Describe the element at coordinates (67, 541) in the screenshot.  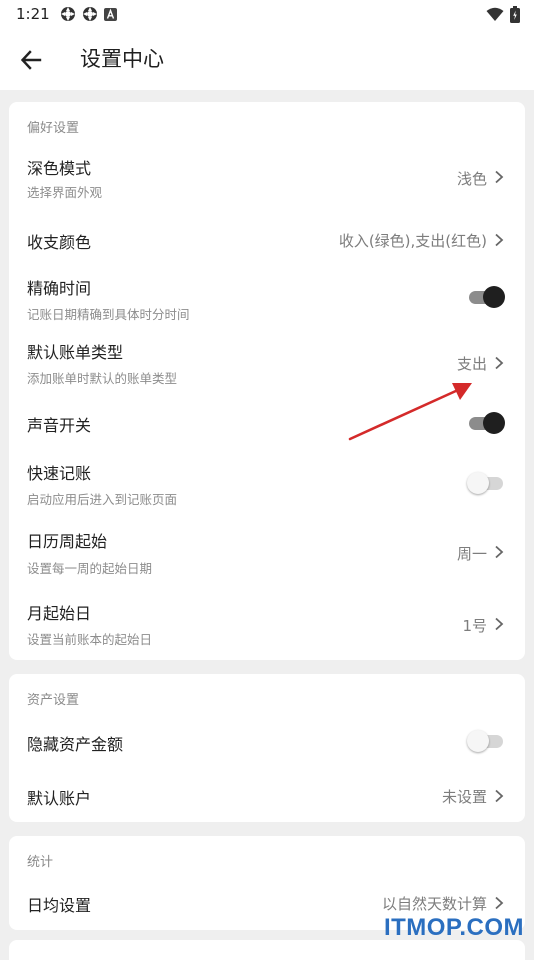
I see `setting-title: 日历周起始` at that location.